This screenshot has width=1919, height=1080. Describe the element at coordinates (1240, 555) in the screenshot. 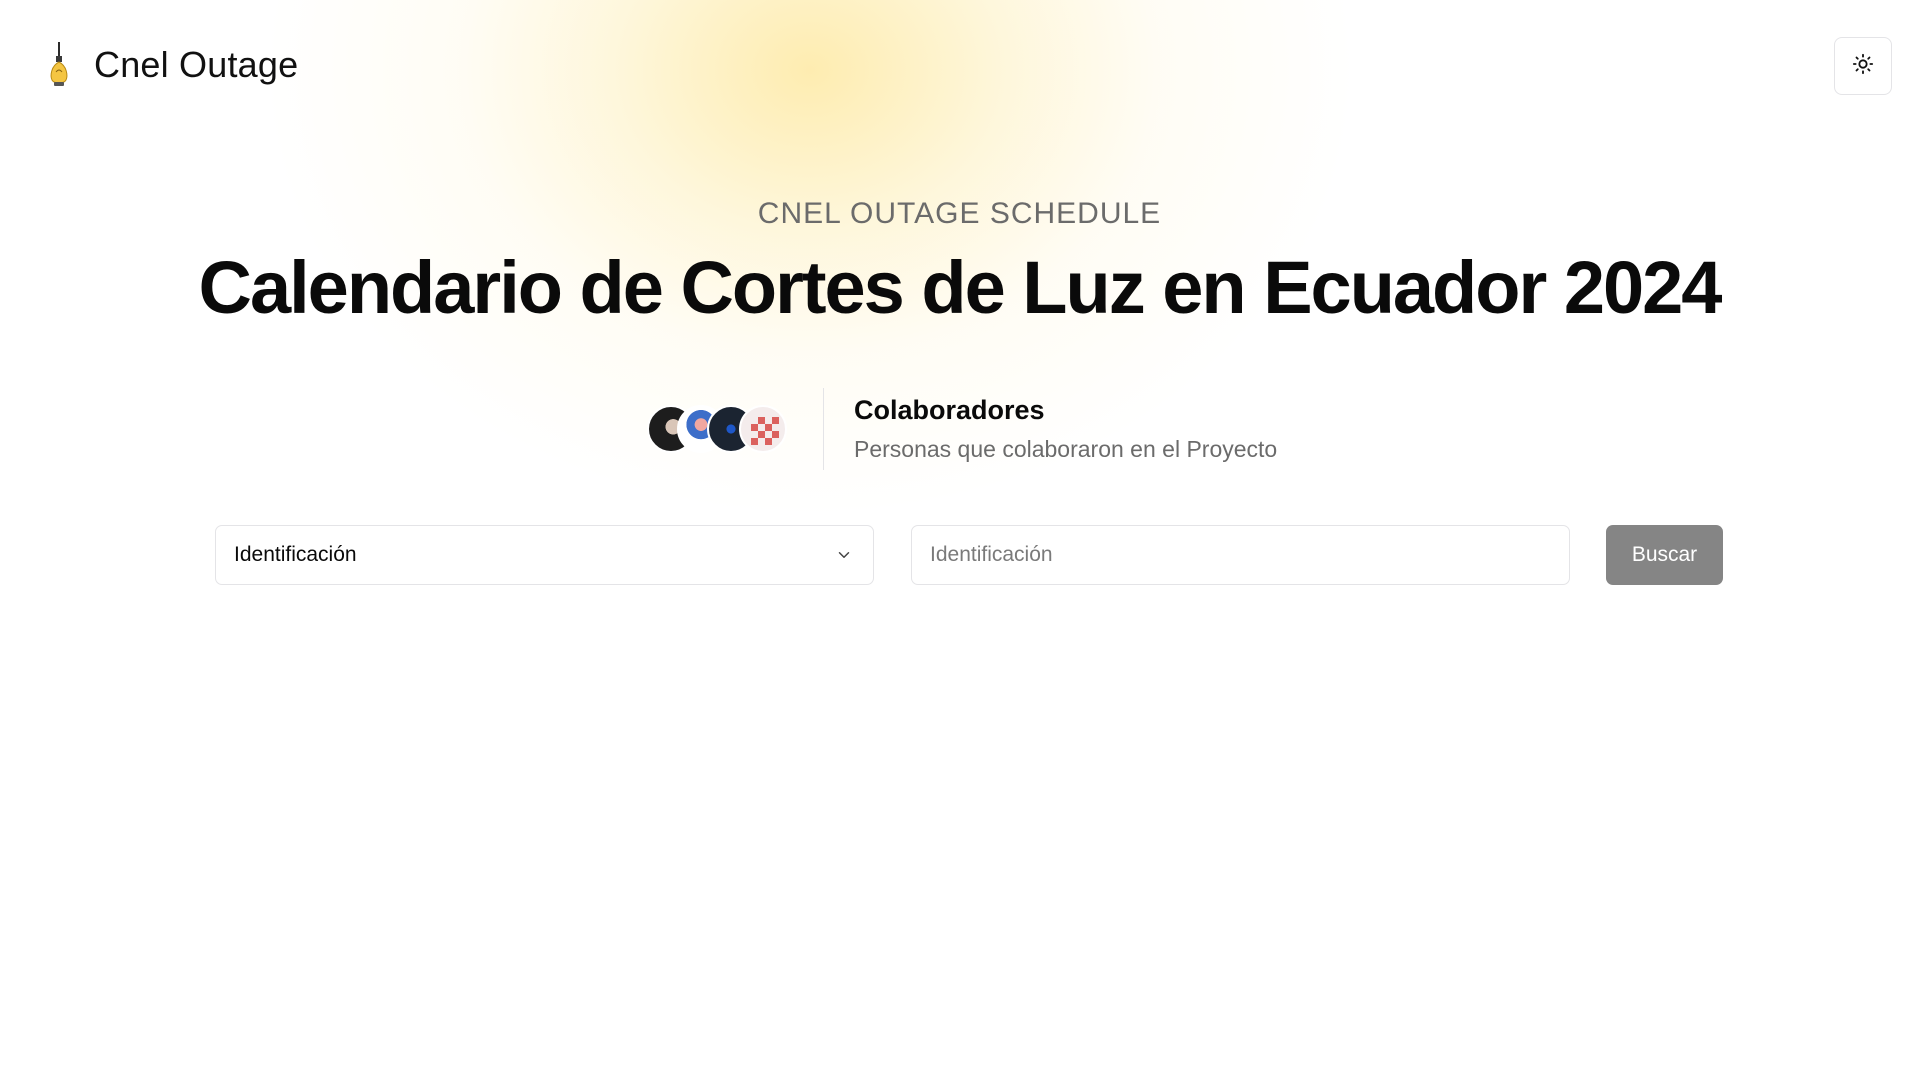

I see `id-input` at that location.